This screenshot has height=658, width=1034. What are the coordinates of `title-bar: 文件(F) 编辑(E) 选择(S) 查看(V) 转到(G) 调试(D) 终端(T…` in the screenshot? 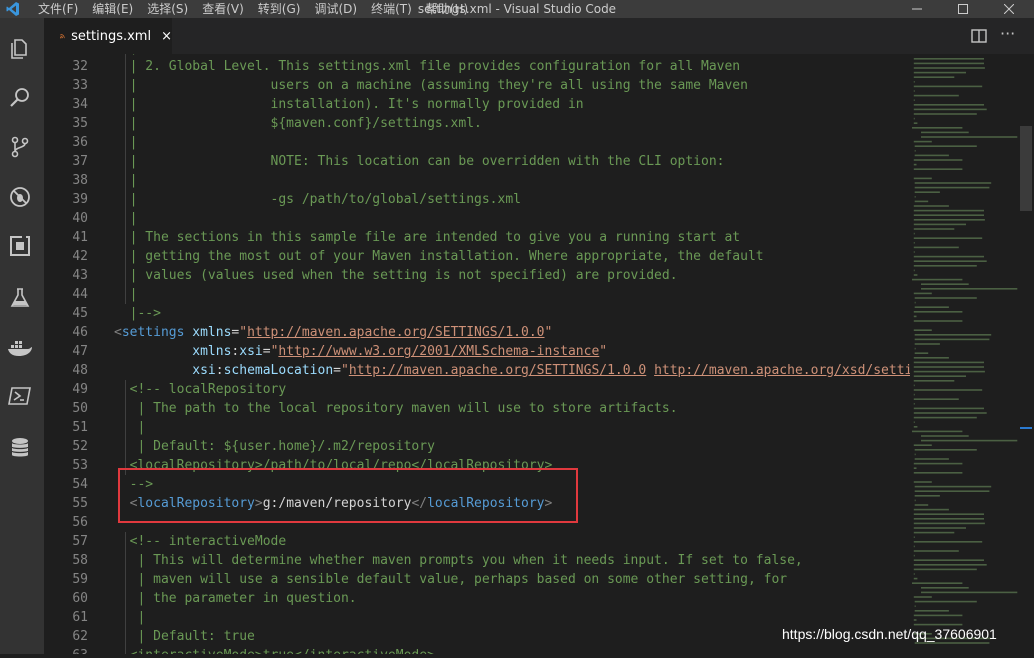 It's located at (517, 9).